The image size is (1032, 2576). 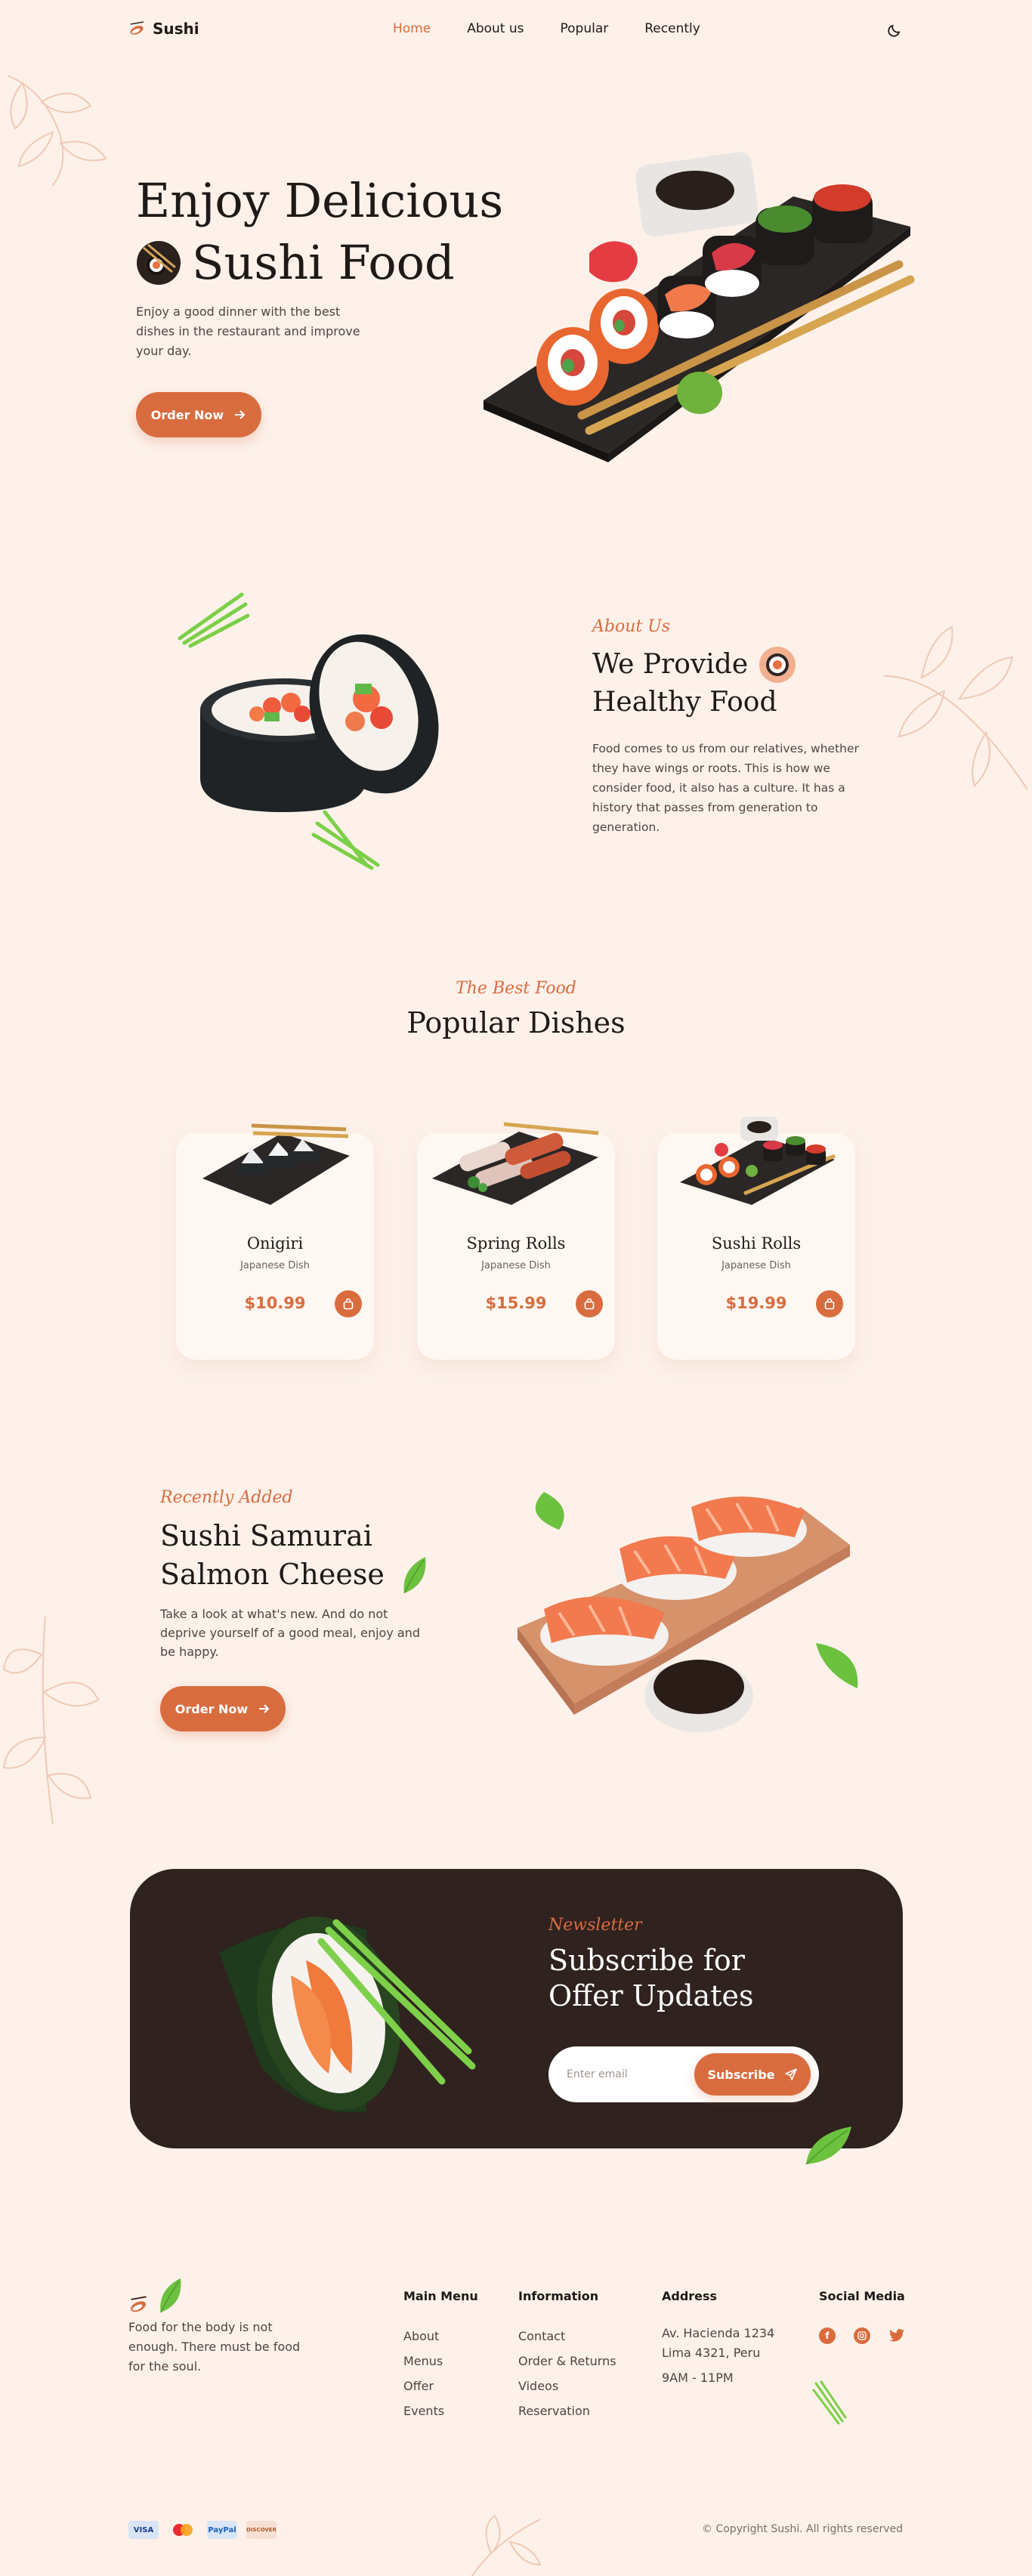 I want to click on about-title: We Provide Healthy Food, so click(x=694, y=683).